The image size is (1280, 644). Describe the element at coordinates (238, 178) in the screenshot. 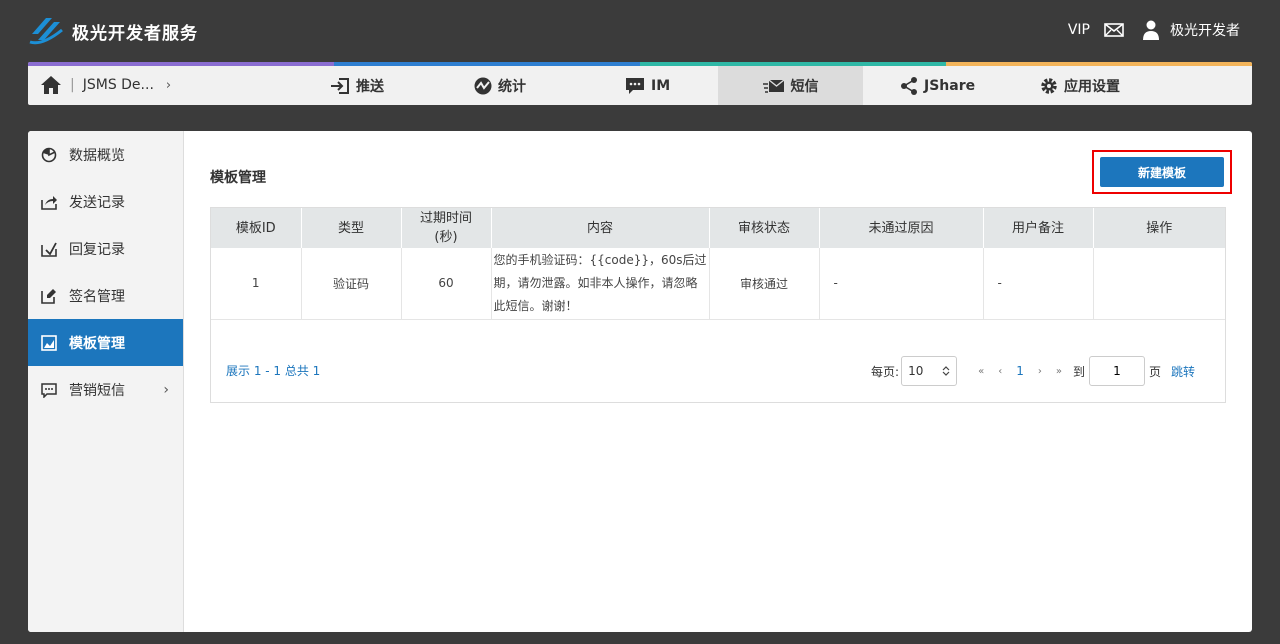

I see `page-title: 模板管理` at that location.